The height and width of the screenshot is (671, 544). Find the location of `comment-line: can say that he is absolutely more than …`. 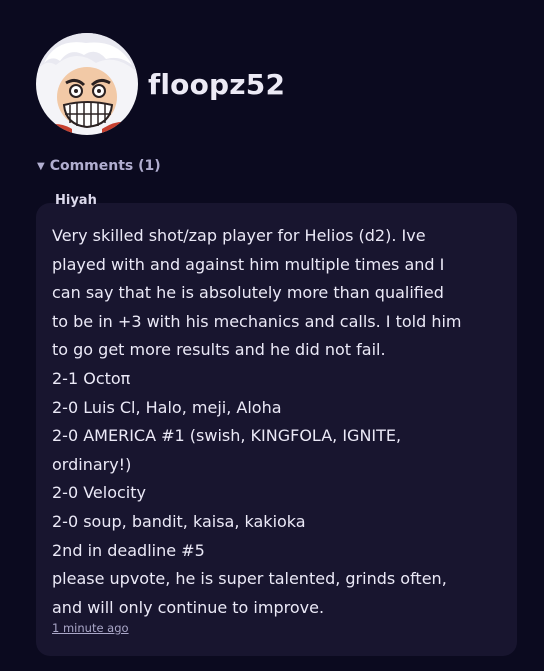

comment-line: can say that he is absolutely more than … is located at coordinates (248, 293).